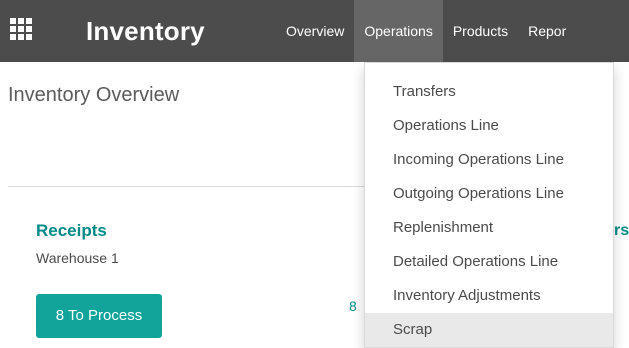  What do you see at coordinates (621, 231) in the screenshot?
I see `partial-card-title: rs` at bounding box center [621, 231].